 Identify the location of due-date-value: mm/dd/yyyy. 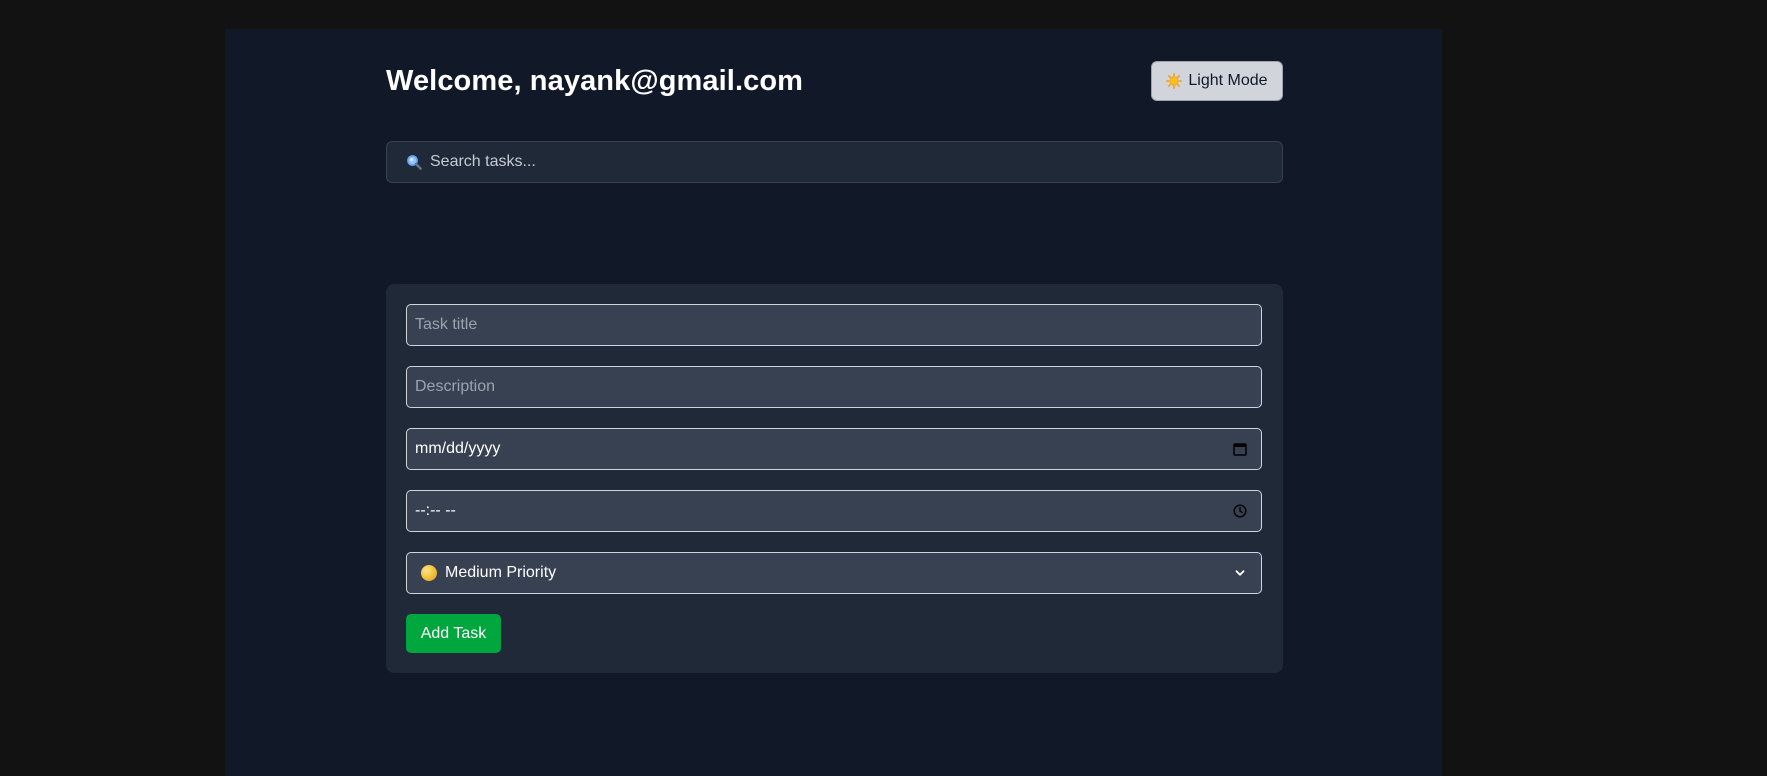
(458, 448).